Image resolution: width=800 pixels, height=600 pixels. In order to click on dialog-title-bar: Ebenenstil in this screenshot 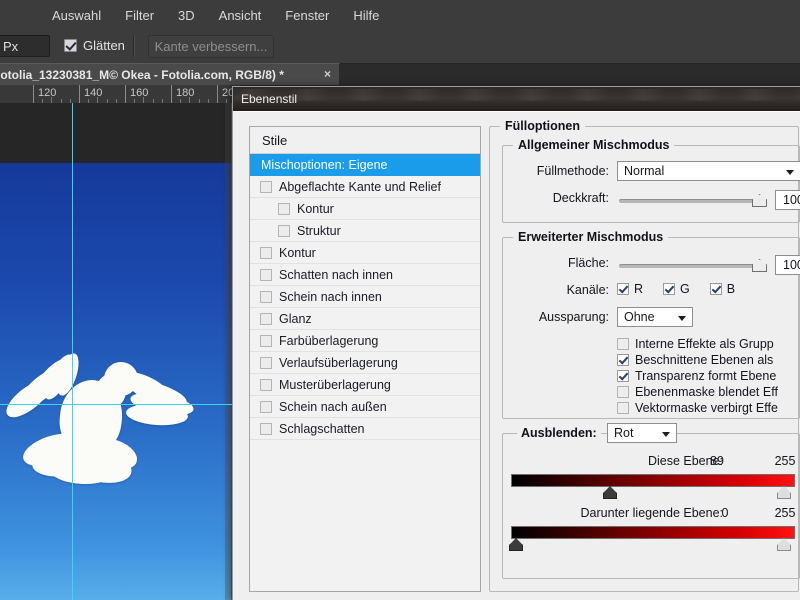, I will do `click(516, 99)`.